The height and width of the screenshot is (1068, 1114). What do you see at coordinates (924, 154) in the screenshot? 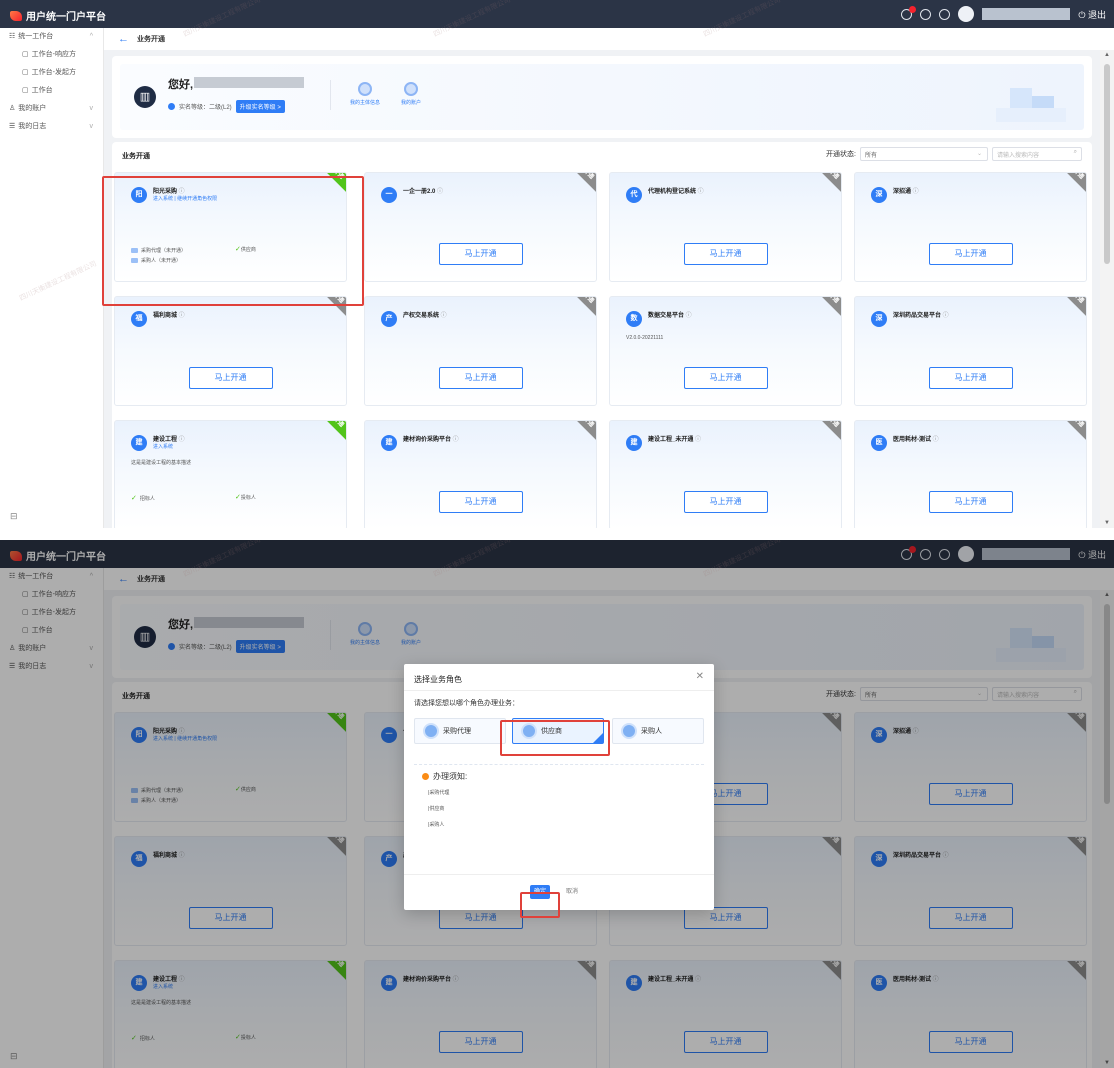
I see `status-select: 所有 ⌄` at bounding box center [924, 154].